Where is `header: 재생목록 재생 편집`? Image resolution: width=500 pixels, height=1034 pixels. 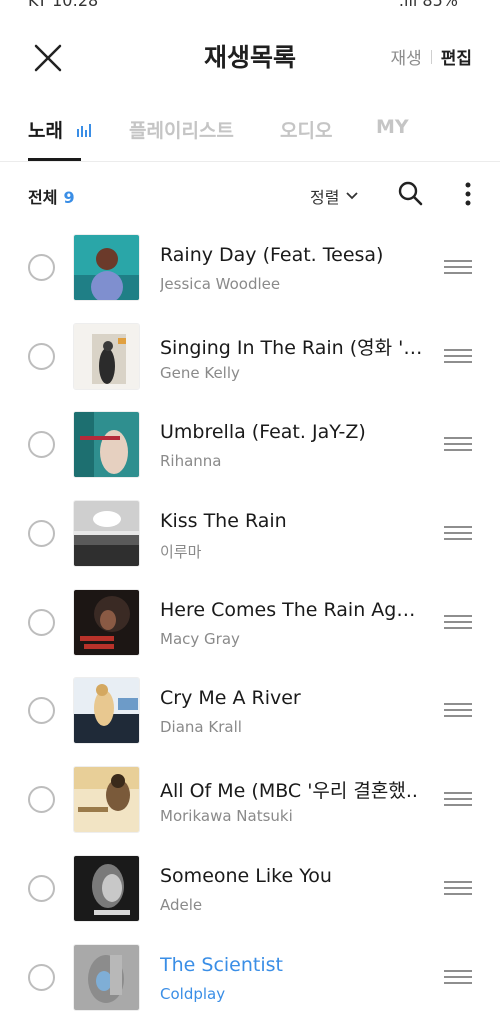
header: 재생목록 재생 편집 is located at coordinates (250, 54).